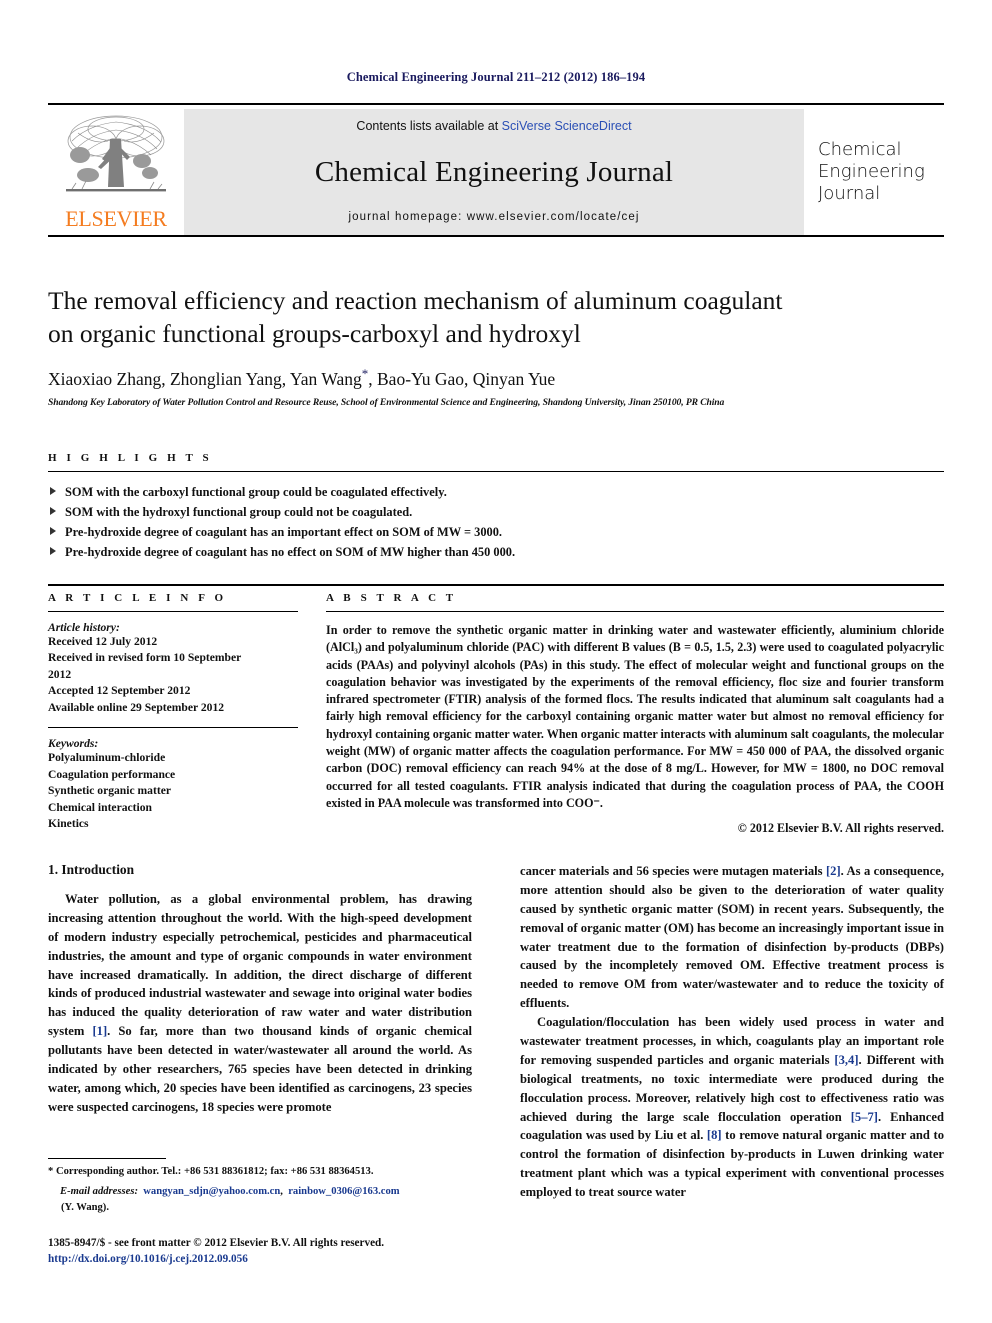 Image resolution: width=992 pixels, height=1323 pixels. What do you see at coordinates (343, 1191) in the screenshot?
I see `email-link-2: rainbow_0306@163.com` at bounding box center [343, 1191].